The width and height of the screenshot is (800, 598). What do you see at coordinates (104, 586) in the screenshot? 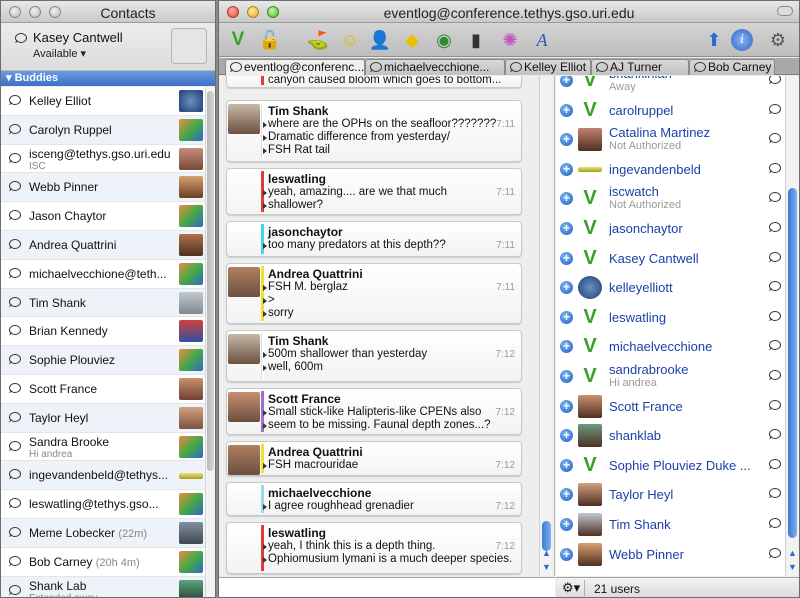
I see `buddy-row: Shank LabExtended away` at bounding box center [104, 586].